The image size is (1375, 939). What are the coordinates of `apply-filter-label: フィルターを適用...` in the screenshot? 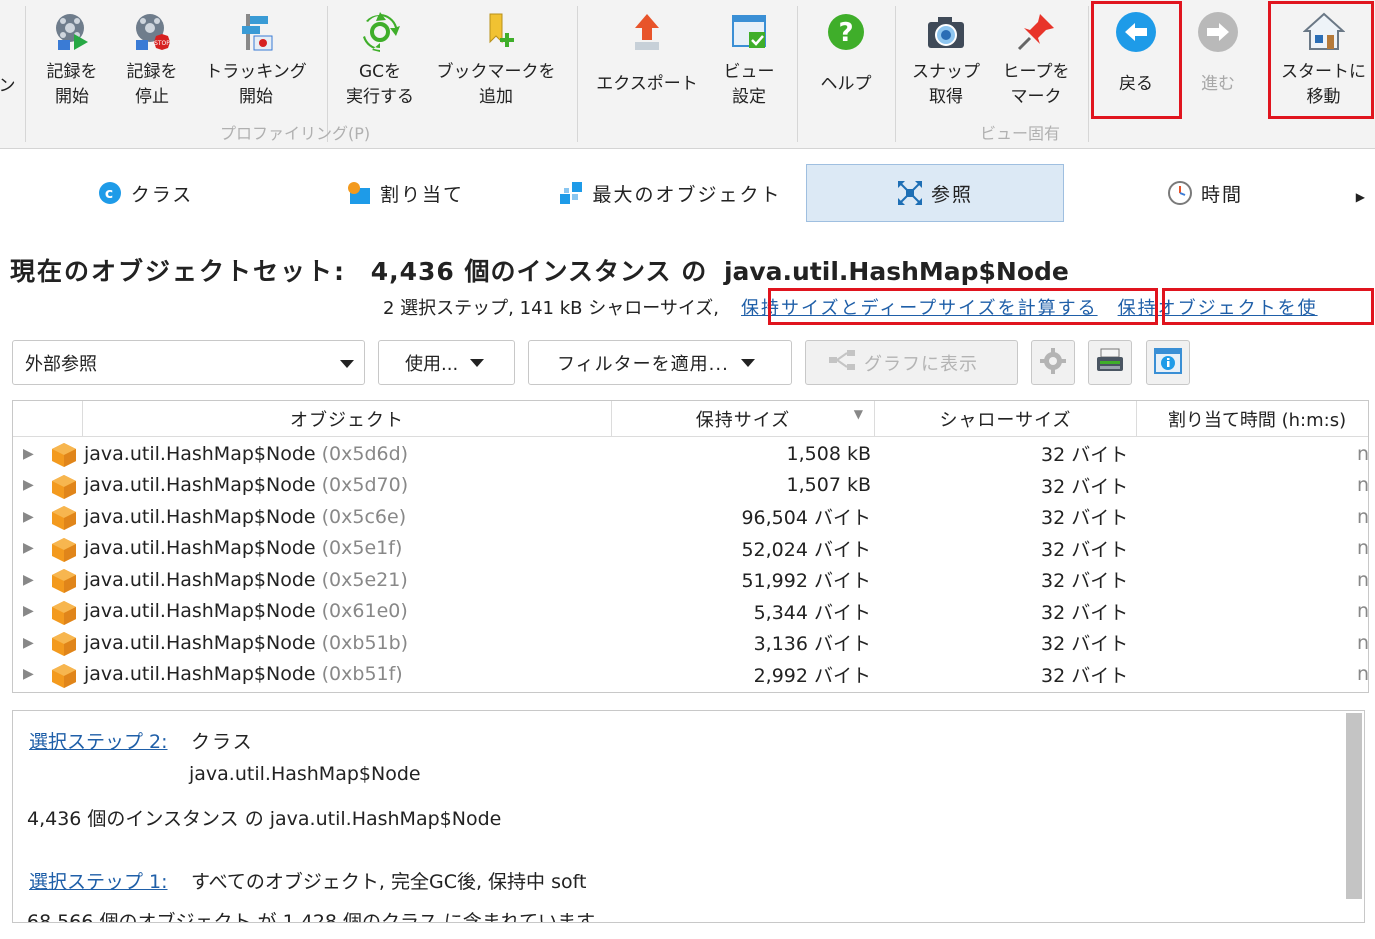 It's located at (643, 364).